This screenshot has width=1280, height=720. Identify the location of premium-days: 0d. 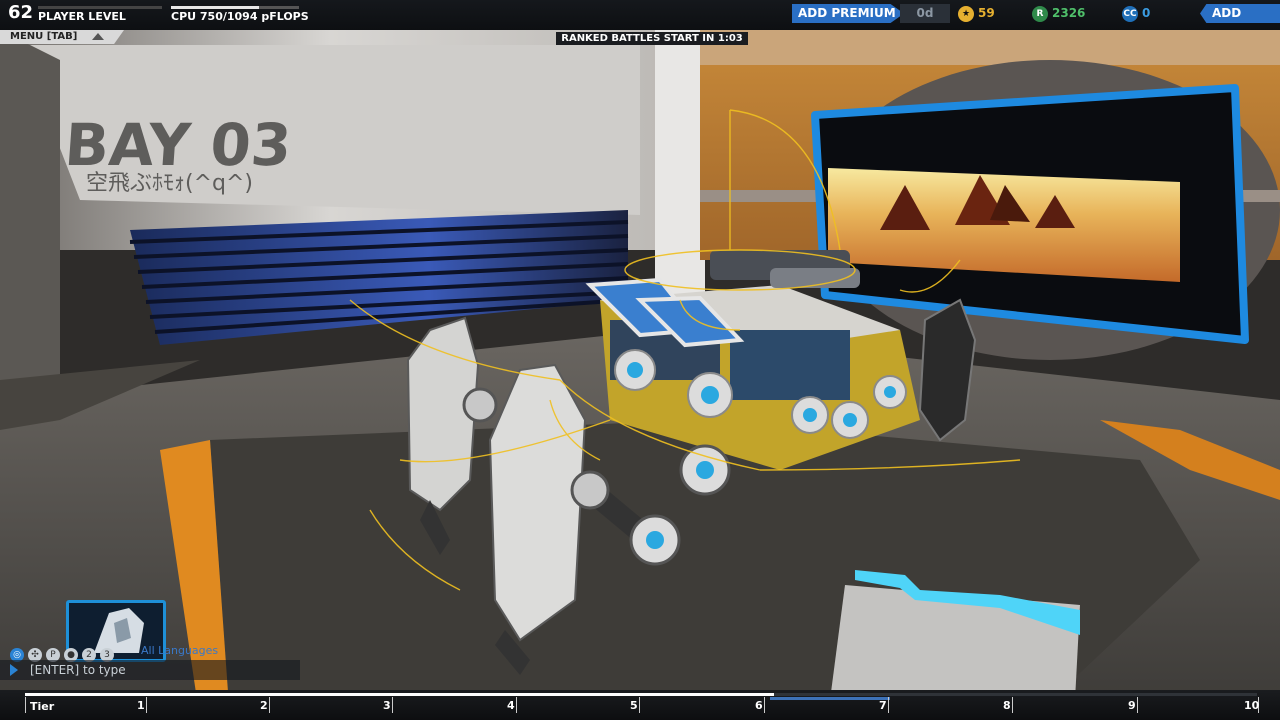
(925, 13).